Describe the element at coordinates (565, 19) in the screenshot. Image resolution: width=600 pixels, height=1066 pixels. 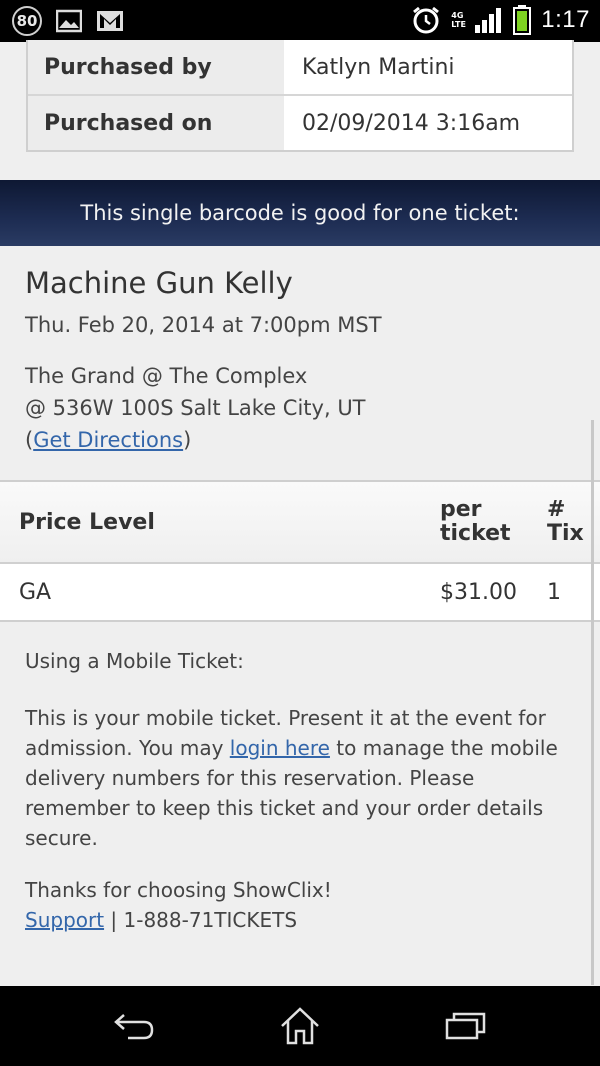
I see `clock-time: 1:17` at that location.